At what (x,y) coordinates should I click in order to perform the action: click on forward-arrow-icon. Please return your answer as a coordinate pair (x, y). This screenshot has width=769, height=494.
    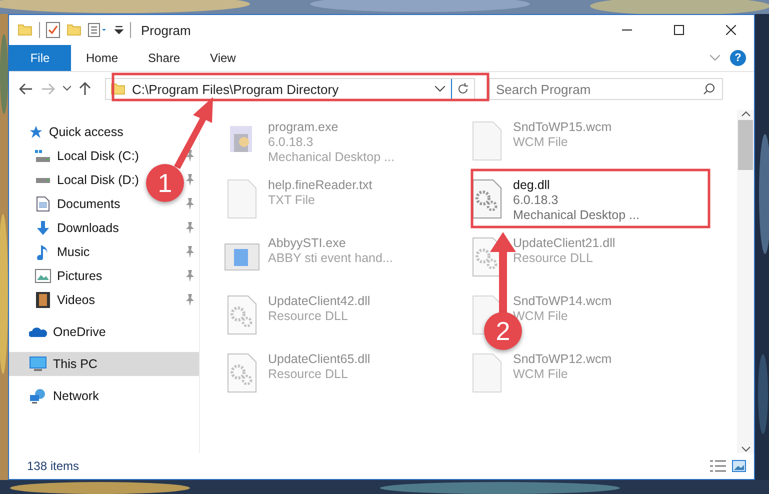
    Looking at the image, I should click on (48, 89).